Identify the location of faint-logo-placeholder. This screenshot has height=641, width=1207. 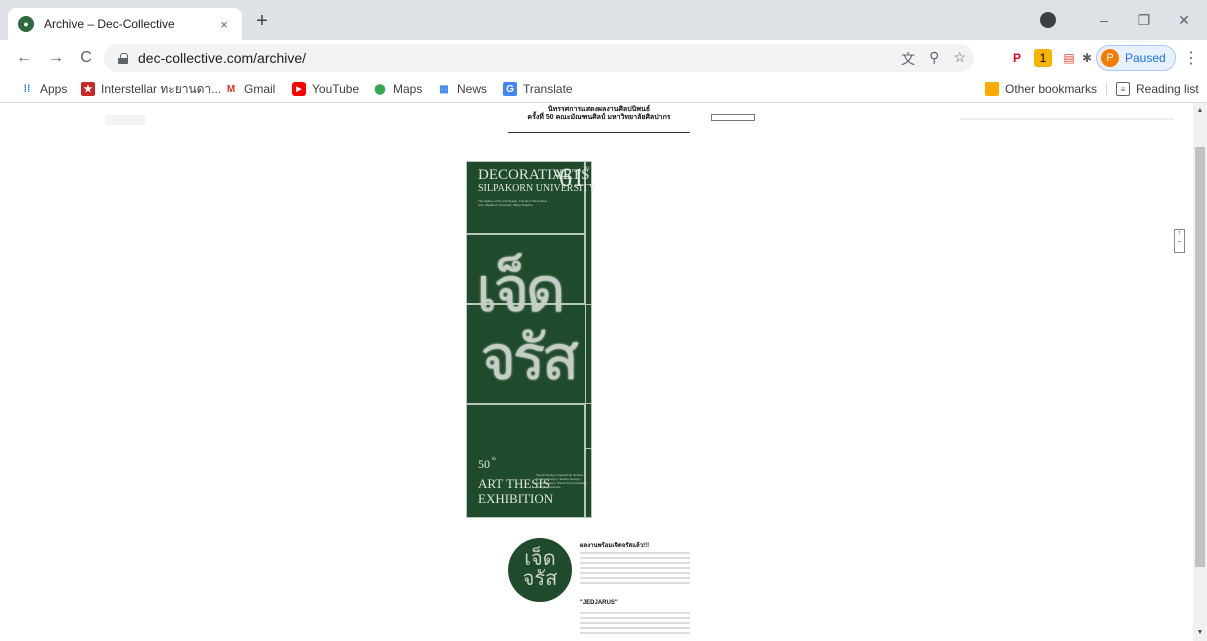
(125, 120).